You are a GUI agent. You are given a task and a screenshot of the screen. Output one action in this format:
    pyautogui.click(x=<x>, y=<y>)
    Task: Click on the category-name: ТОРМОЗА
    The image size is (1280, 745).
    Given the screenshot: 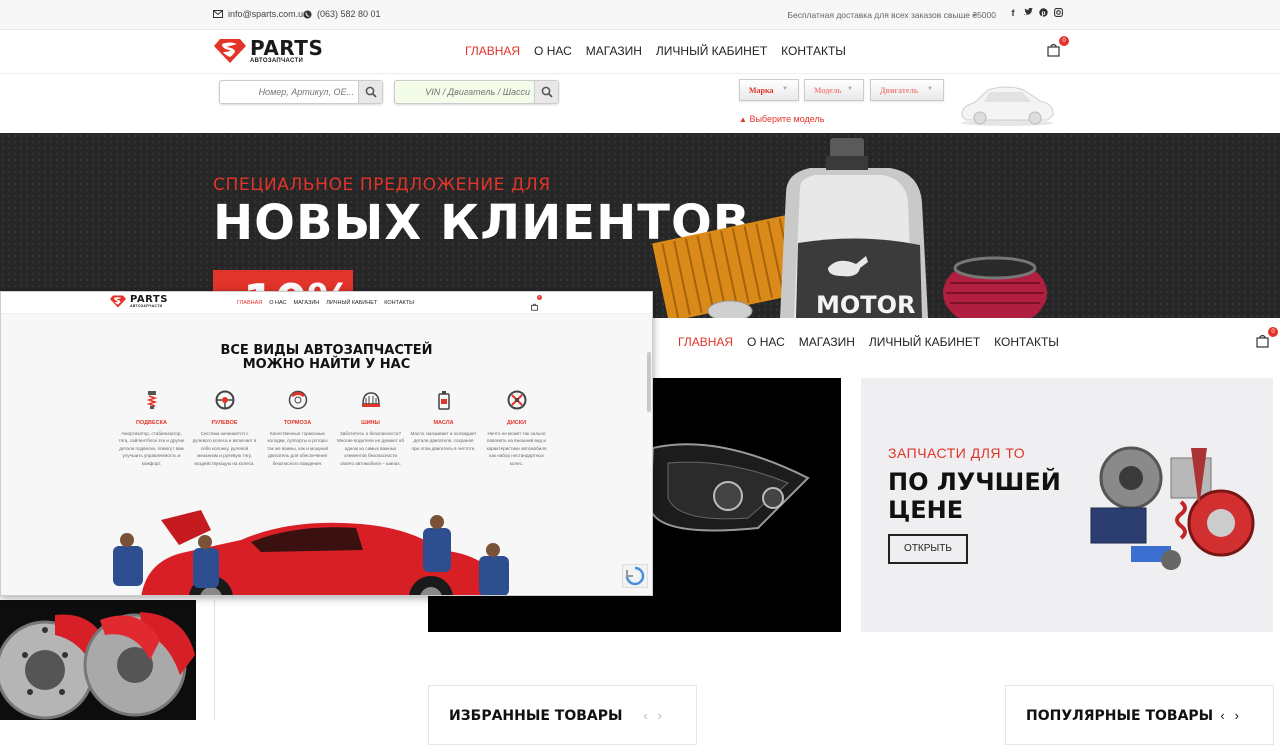 What is the action you would take?
    pyautogui.click(x=297, y=423)
    